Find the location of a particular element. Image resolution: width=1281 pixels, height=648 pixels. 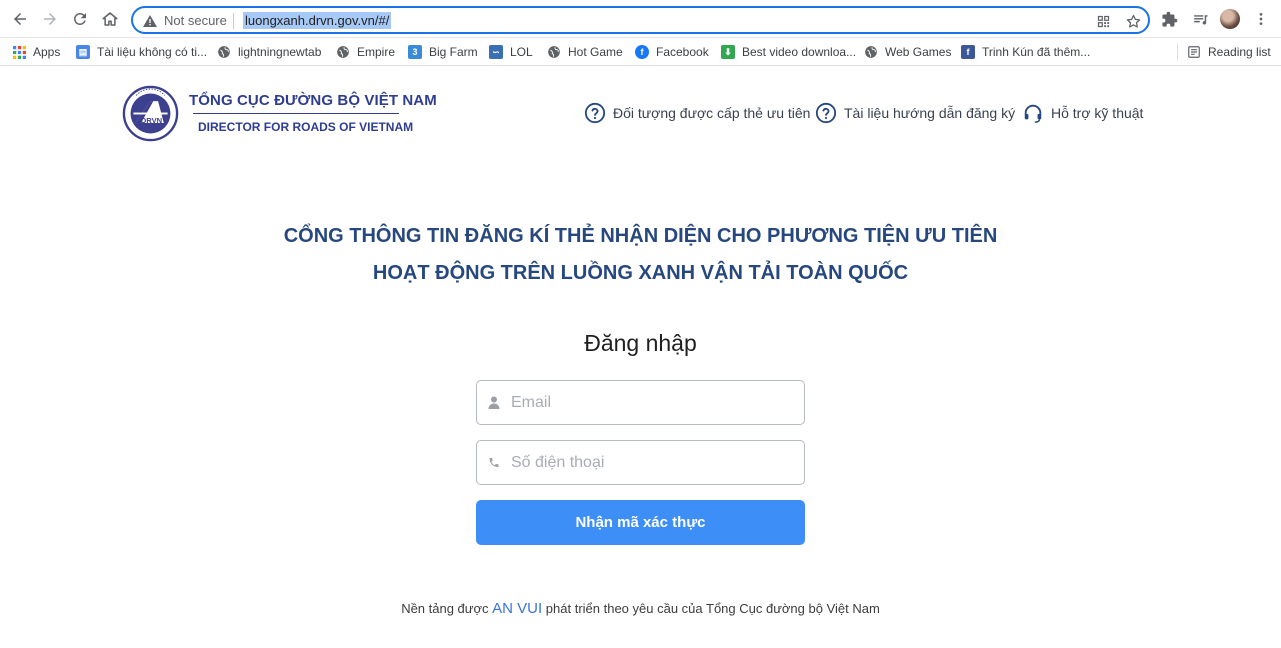

bookmark-label: Facebook is located at coordinates (682, 52).